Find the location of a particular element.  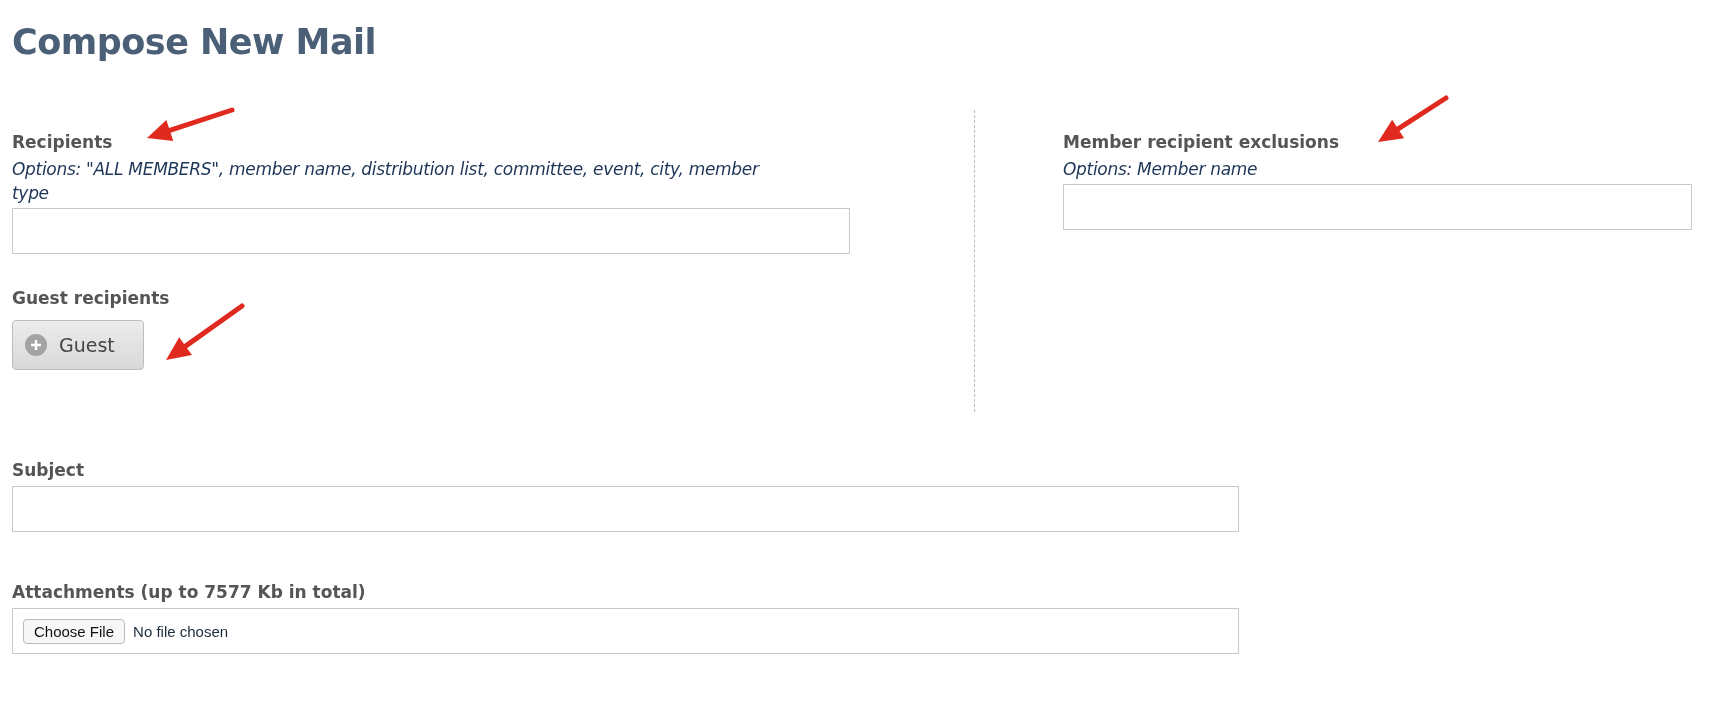

field-label: Subject is located at coordinates (48, 470).